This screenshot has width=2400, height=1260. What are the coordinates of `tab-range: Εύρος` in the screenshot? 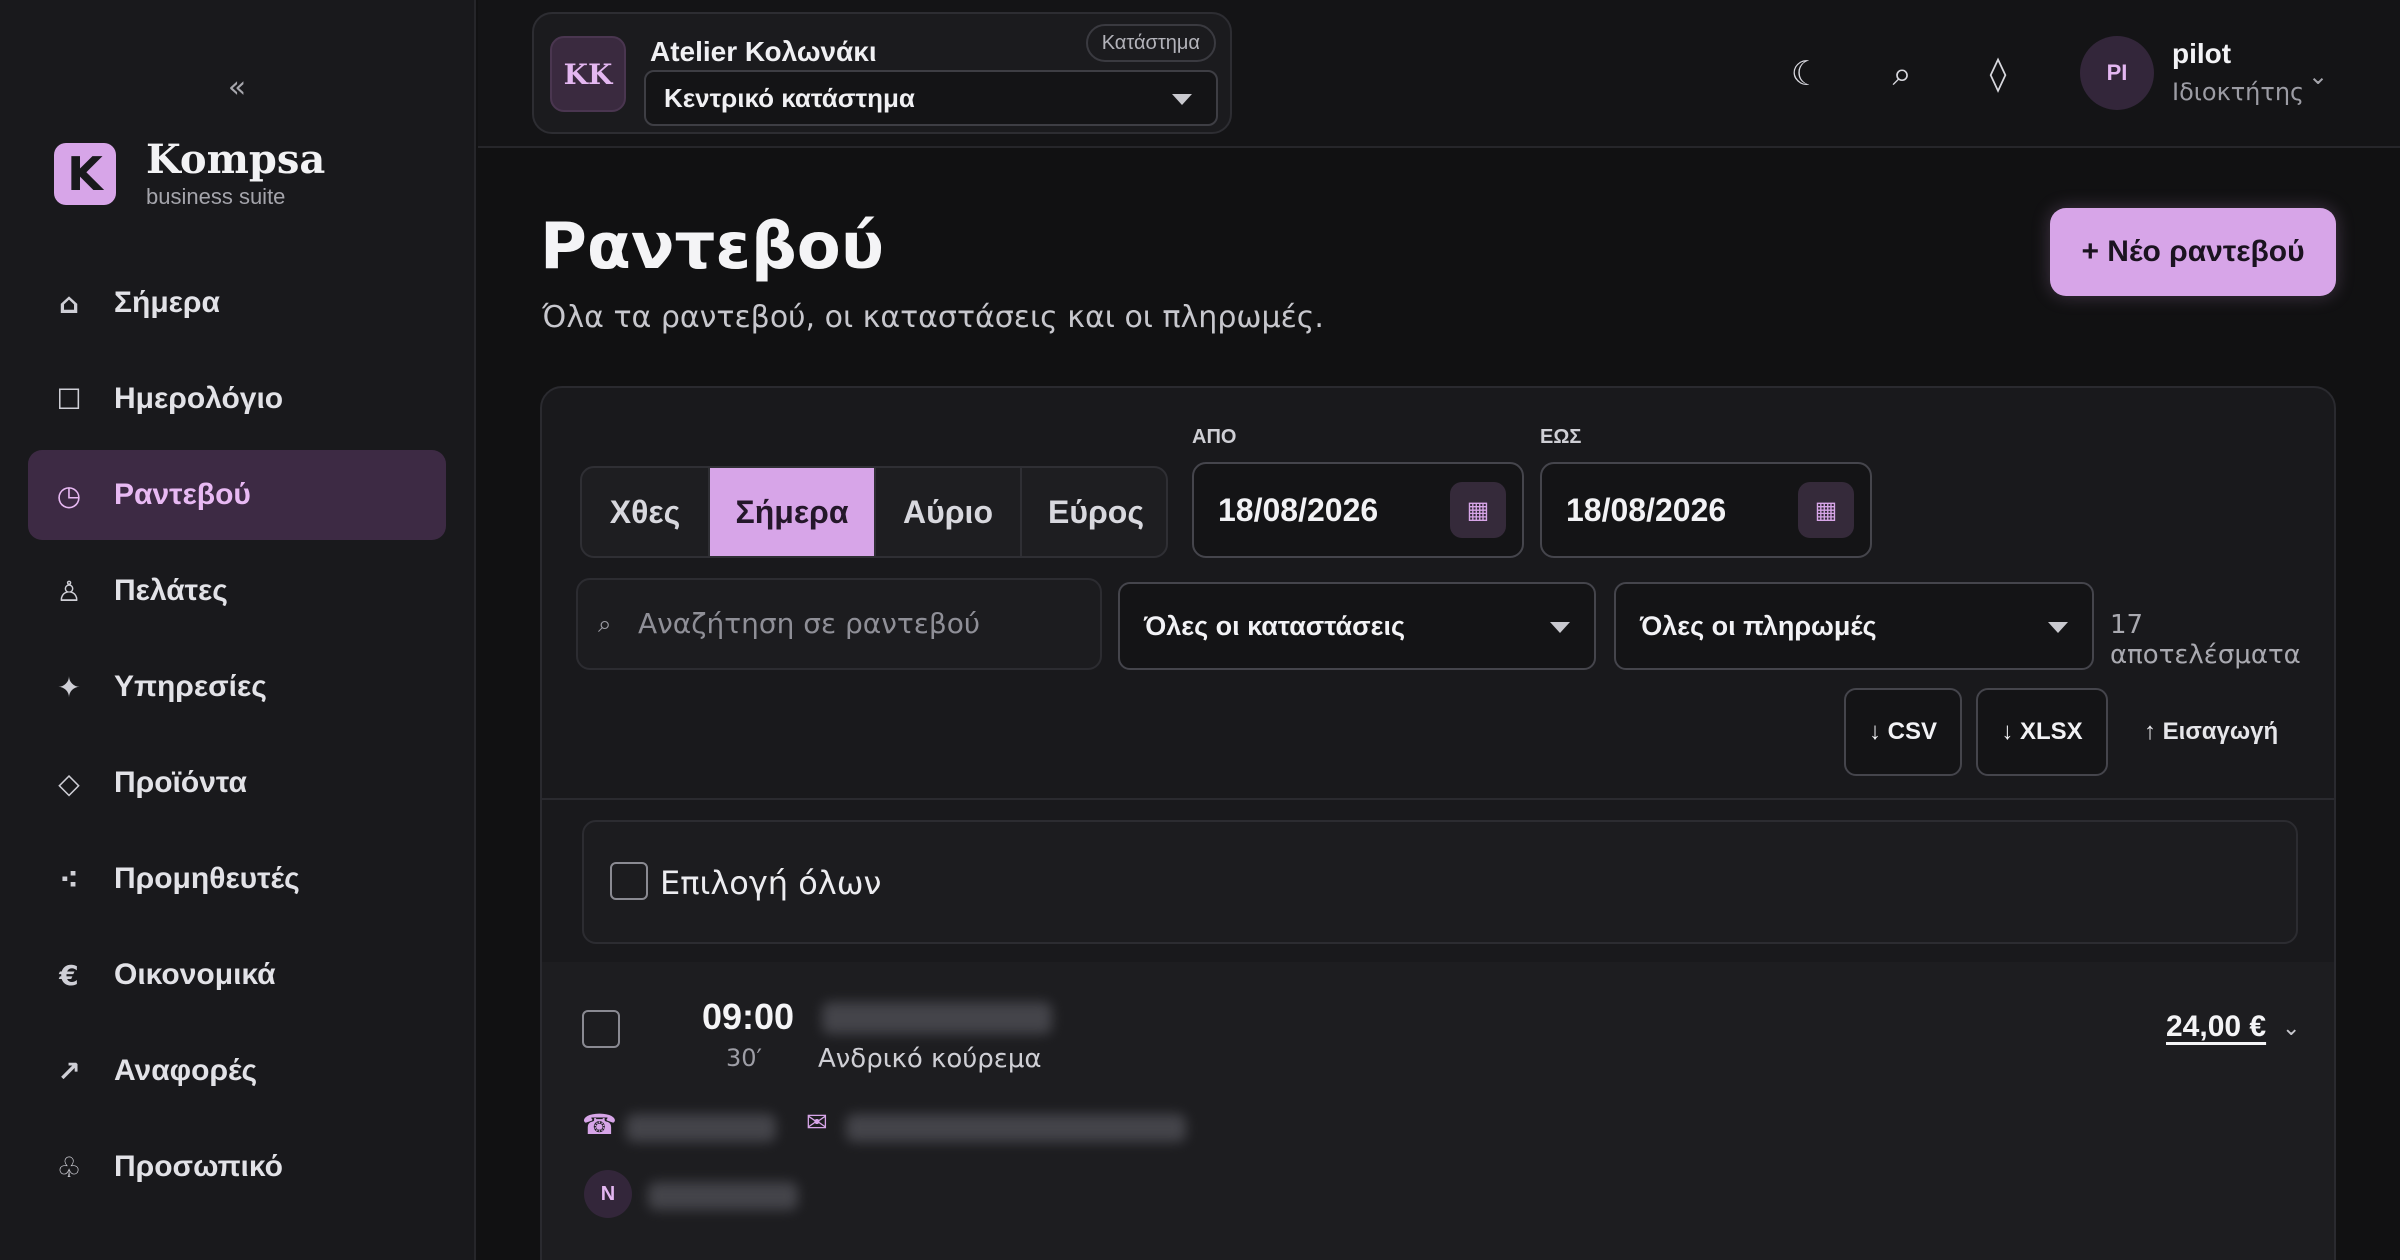 It's located at (1094, 512).